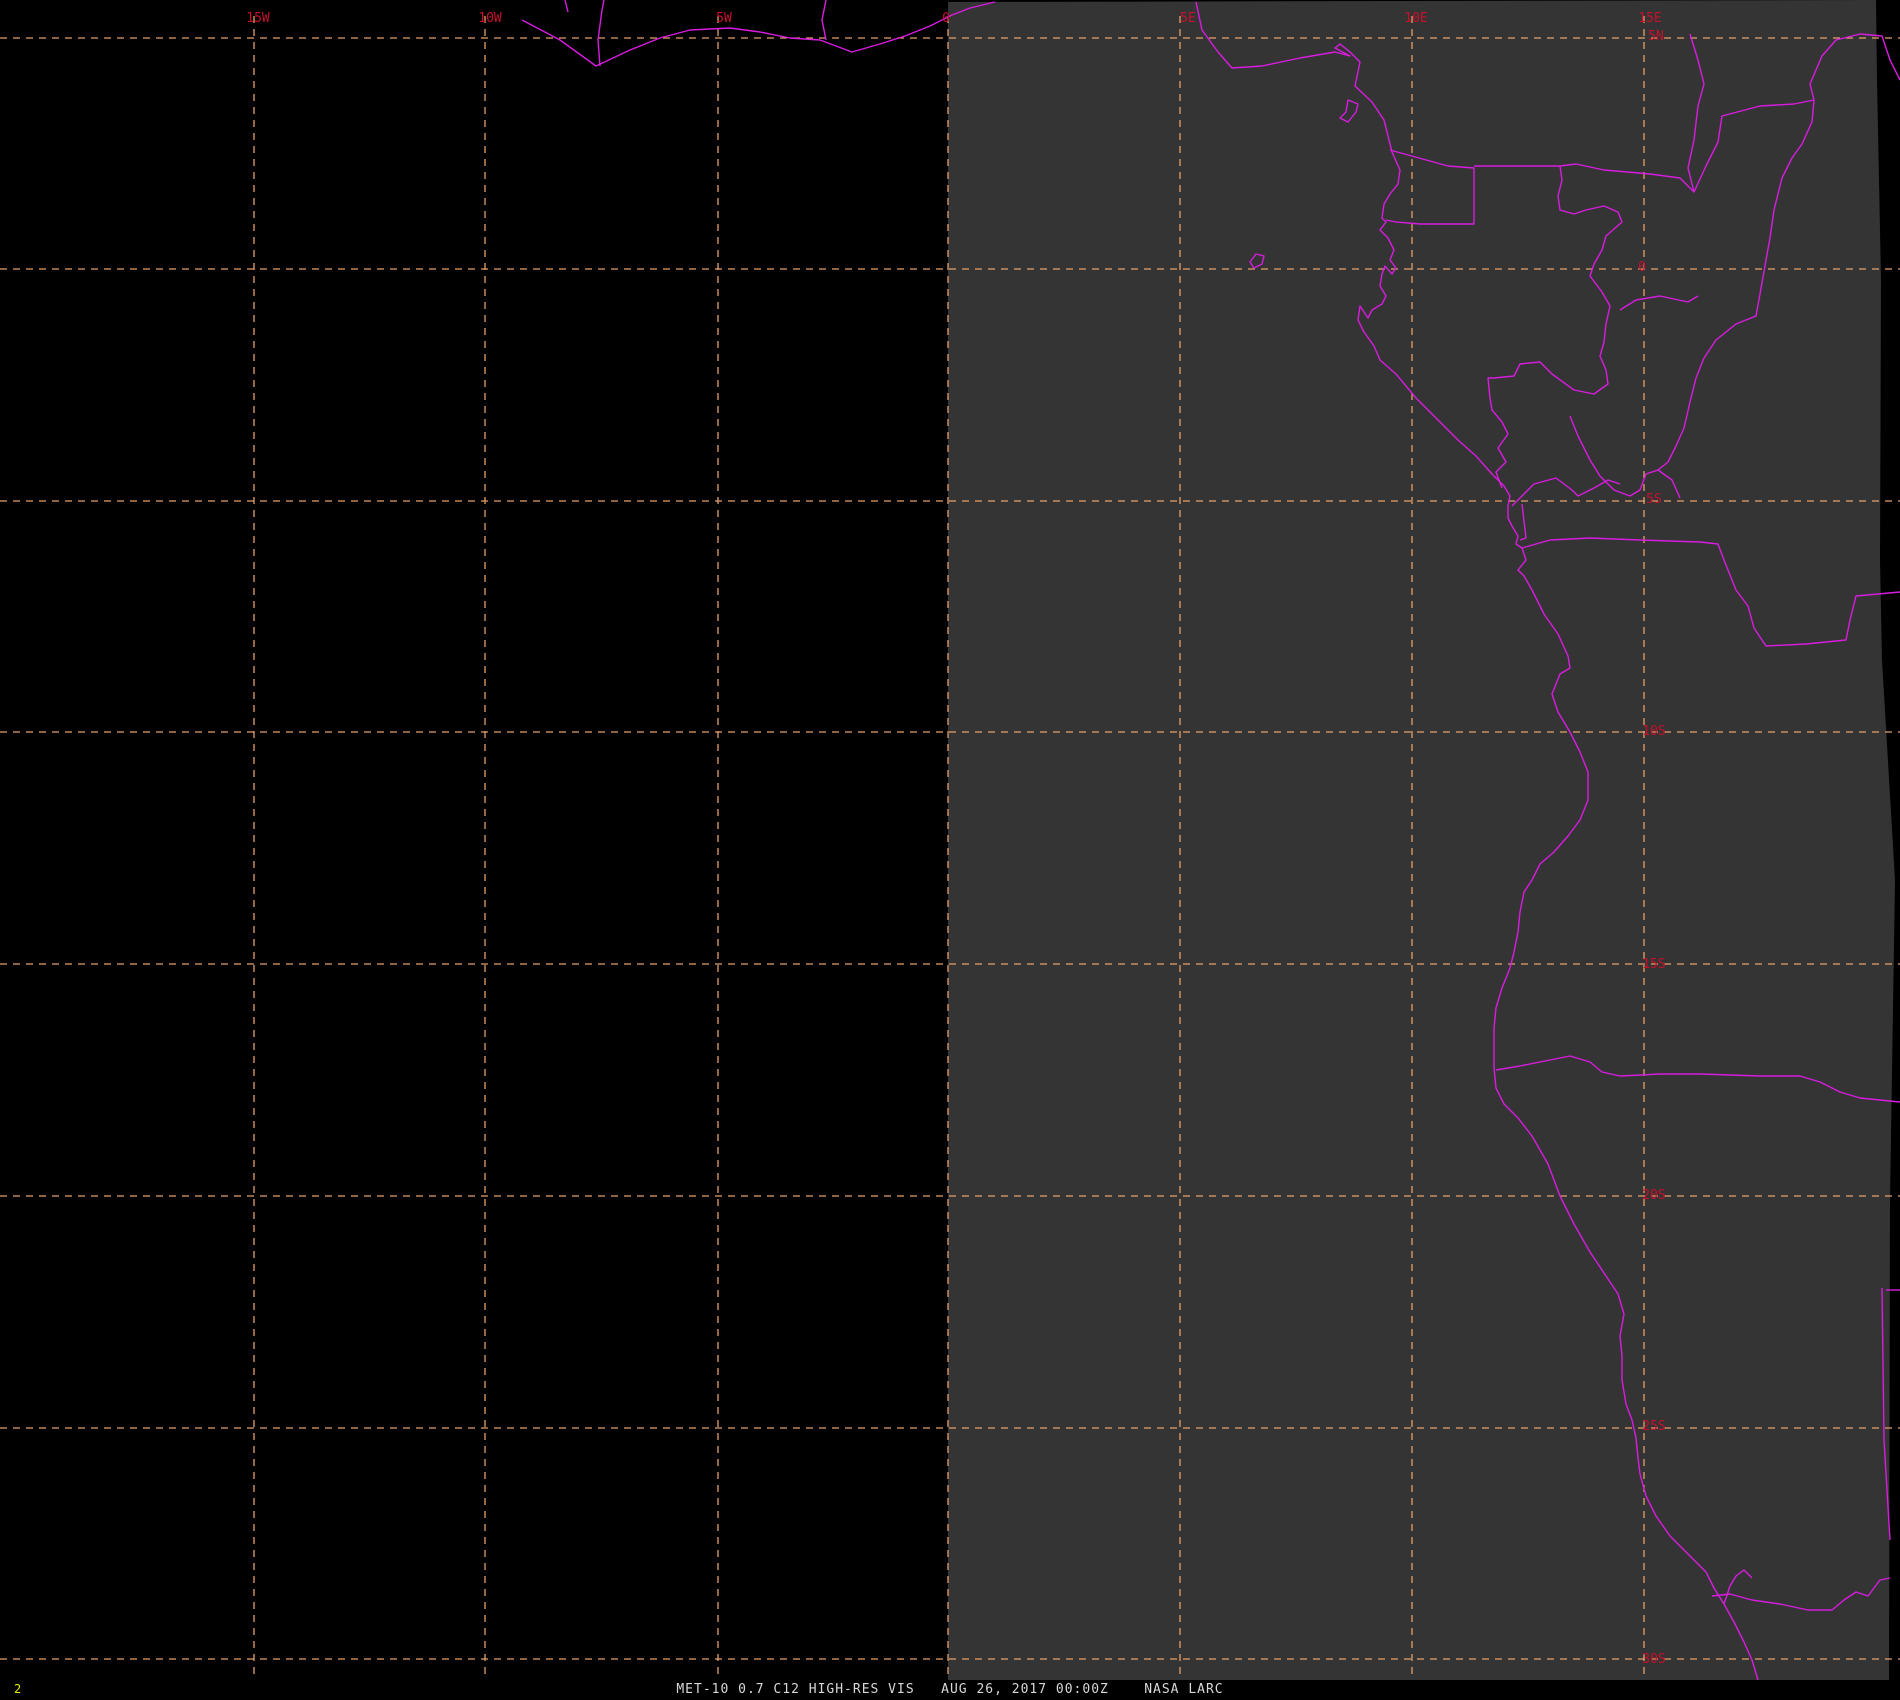 The height and width of the screenshot is (1700, 1900). I want to click on longitude-label: 10W, so click(490, 18).